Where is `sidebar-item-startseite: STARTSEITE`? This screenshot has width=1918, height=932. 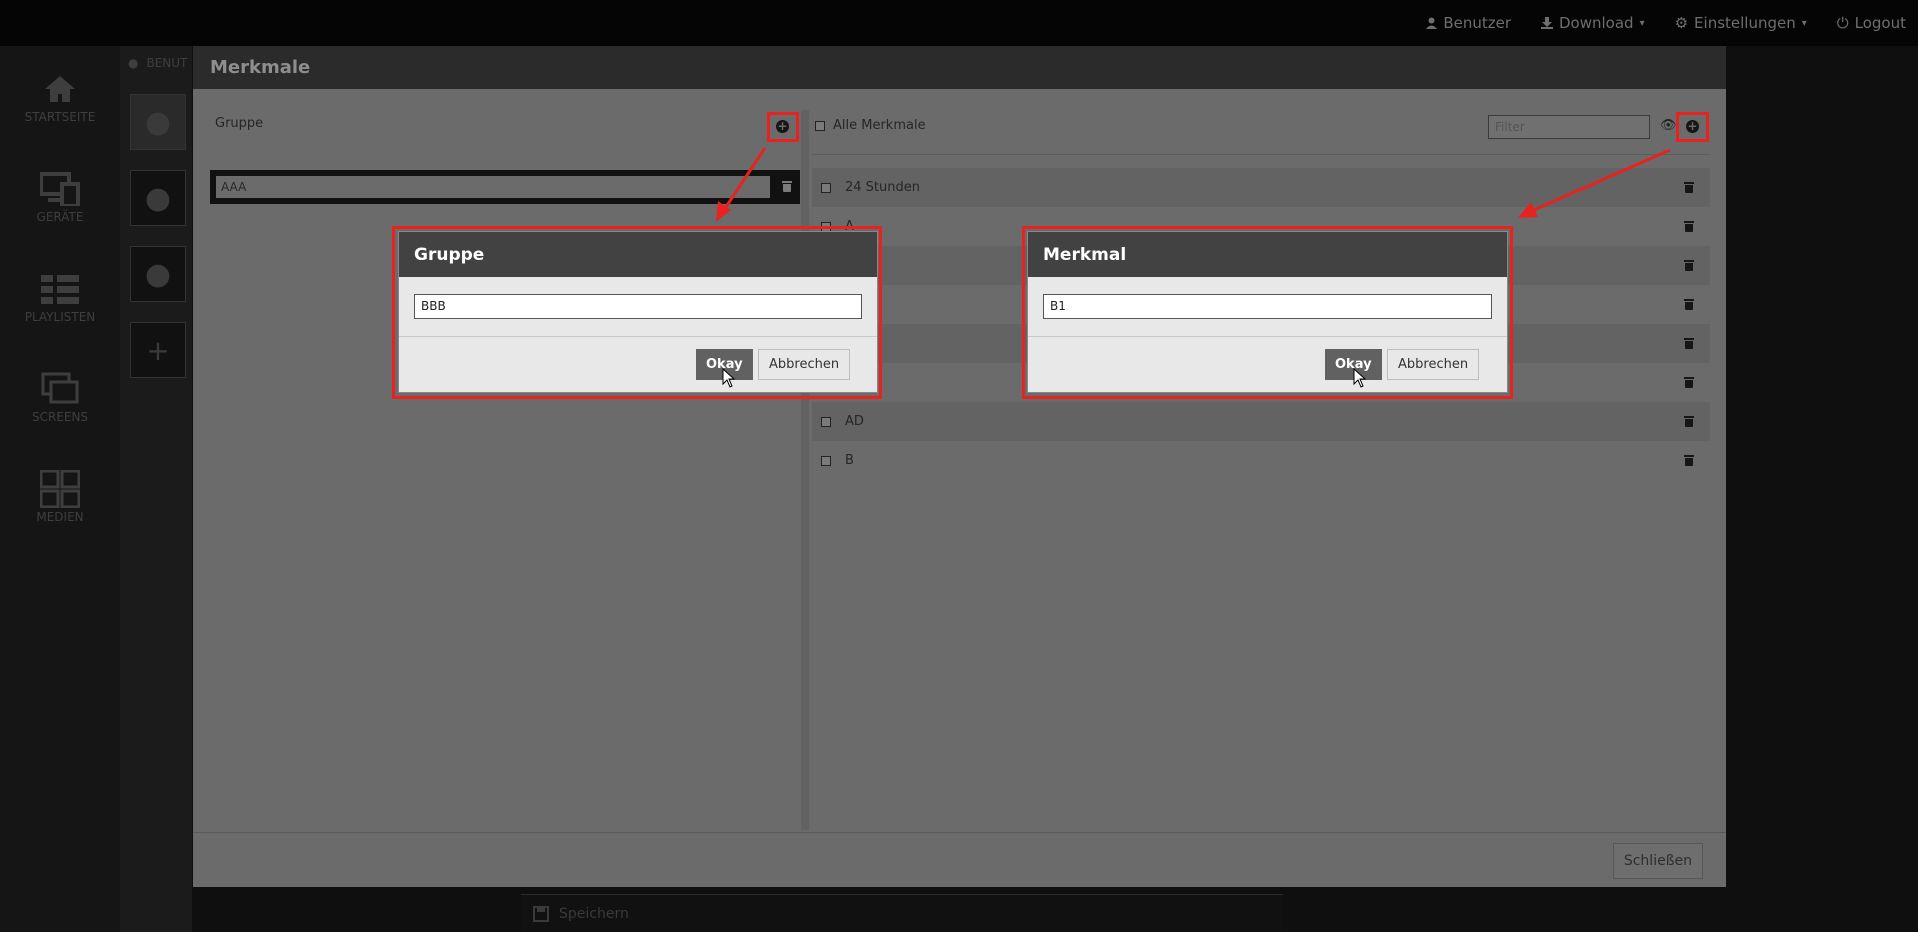
sidebar-item-startseite: STARTSEITE is located at coordinates (60, 96).